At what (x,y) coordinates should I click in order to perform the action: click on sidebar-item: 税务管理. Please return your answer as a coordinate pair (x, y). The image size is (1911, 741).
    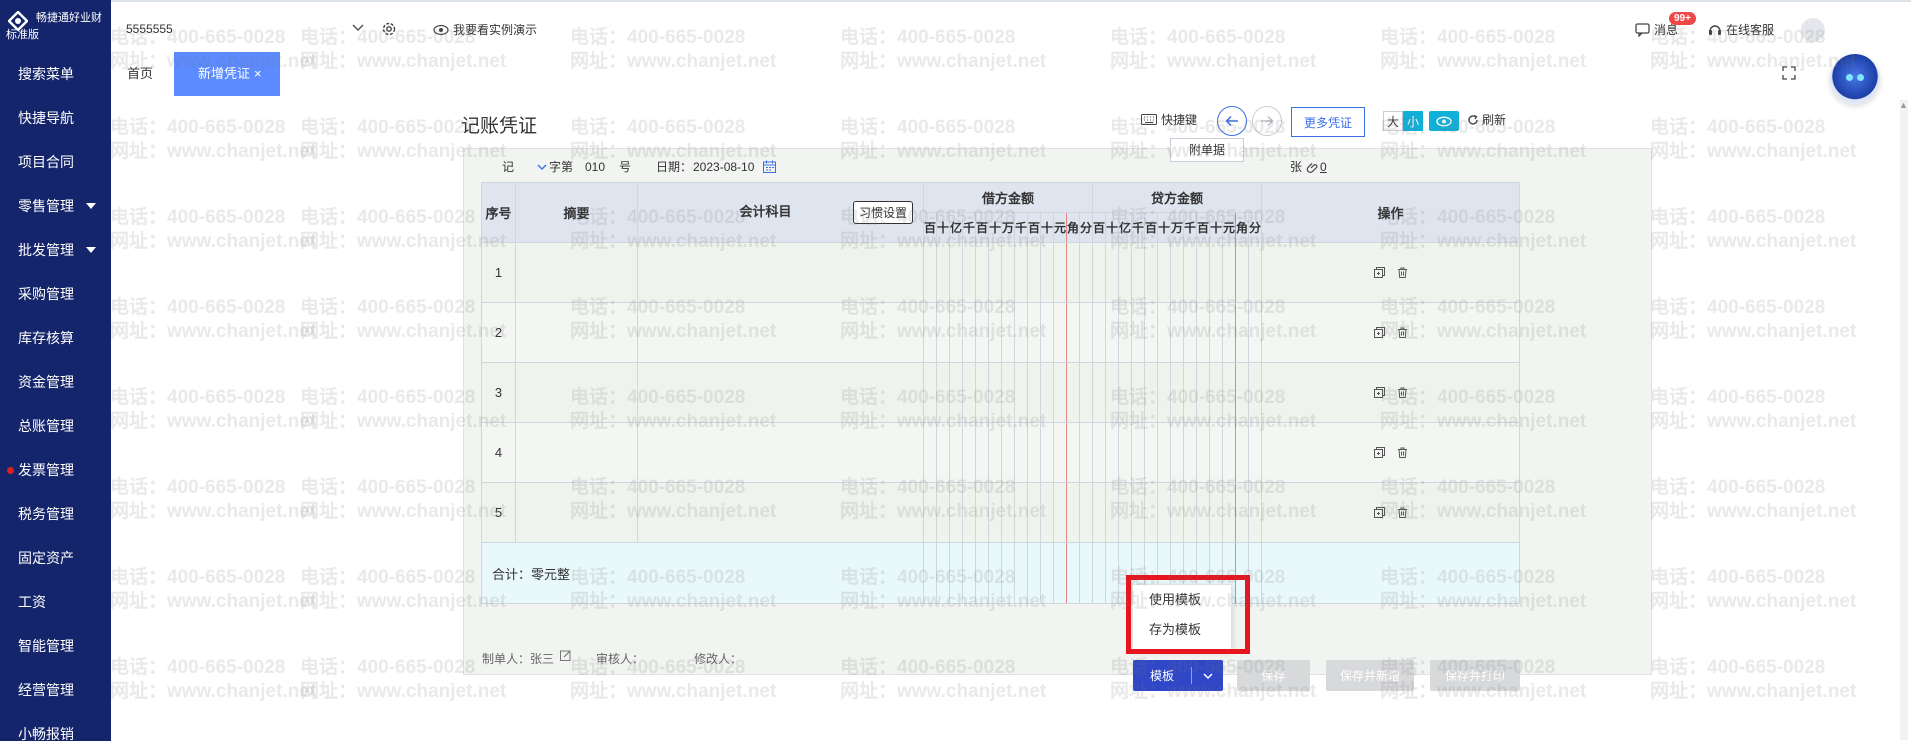
    Looking at the image, I should click on (55, 514).